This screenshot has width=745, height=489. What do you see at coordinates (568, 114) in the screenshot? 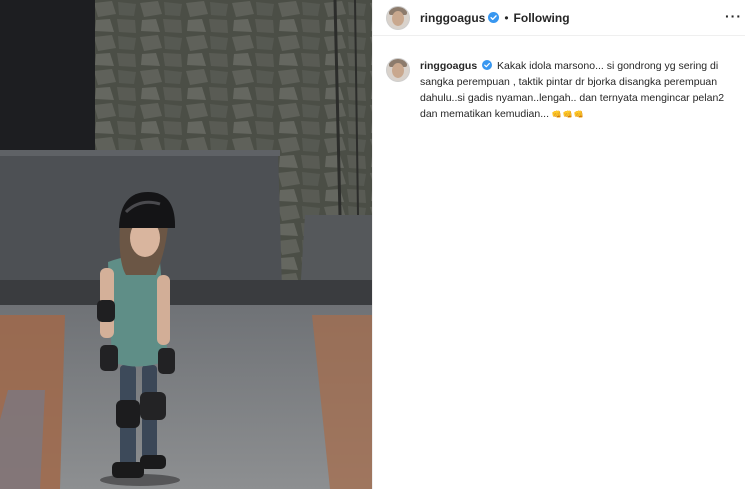
I see `fist-emoji: 👊👊👊` at bounding box center [568, 114].